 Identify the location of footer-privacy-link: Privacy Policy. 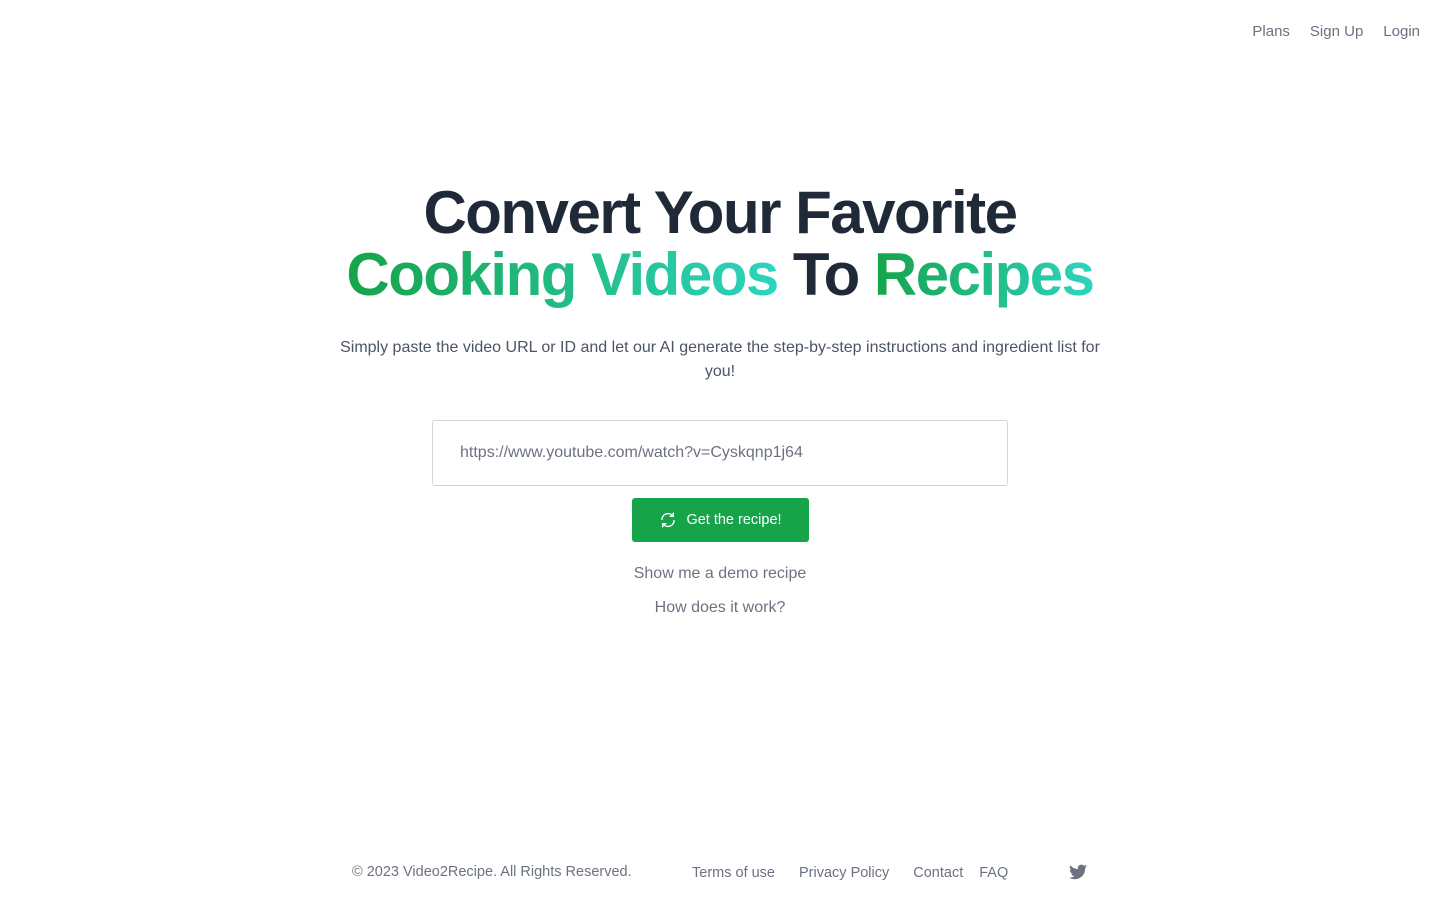
(844, 873).